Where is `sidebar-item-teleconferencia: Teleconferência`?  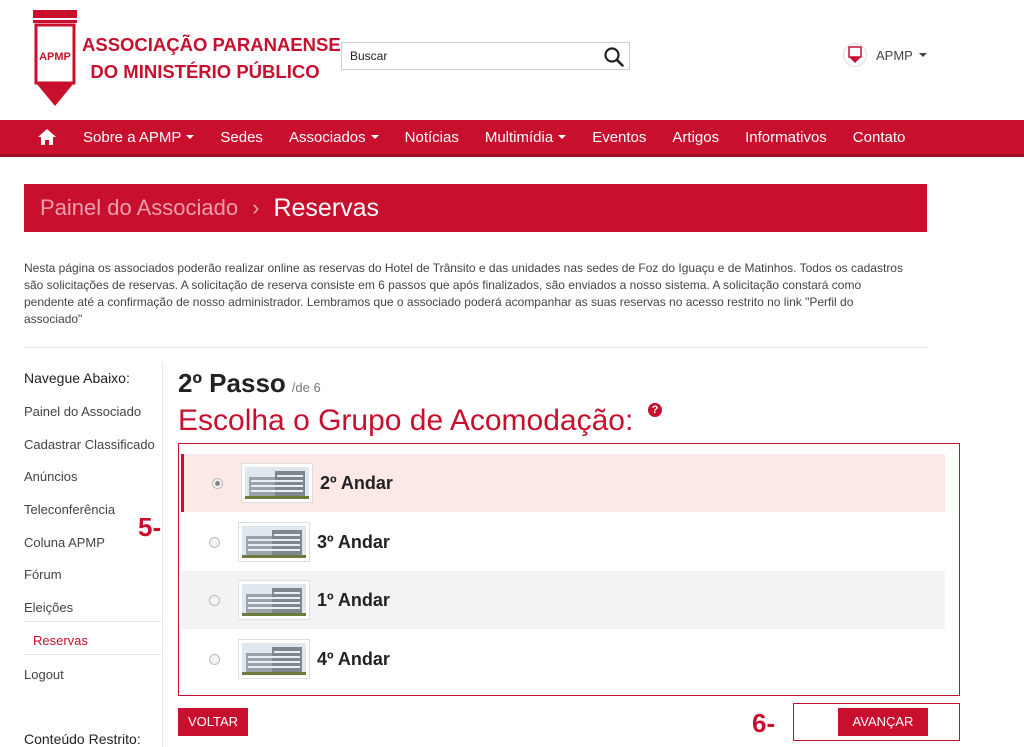 sidebar-item-teleconferencia: Teleconferência is located at coordinates (69, 509).